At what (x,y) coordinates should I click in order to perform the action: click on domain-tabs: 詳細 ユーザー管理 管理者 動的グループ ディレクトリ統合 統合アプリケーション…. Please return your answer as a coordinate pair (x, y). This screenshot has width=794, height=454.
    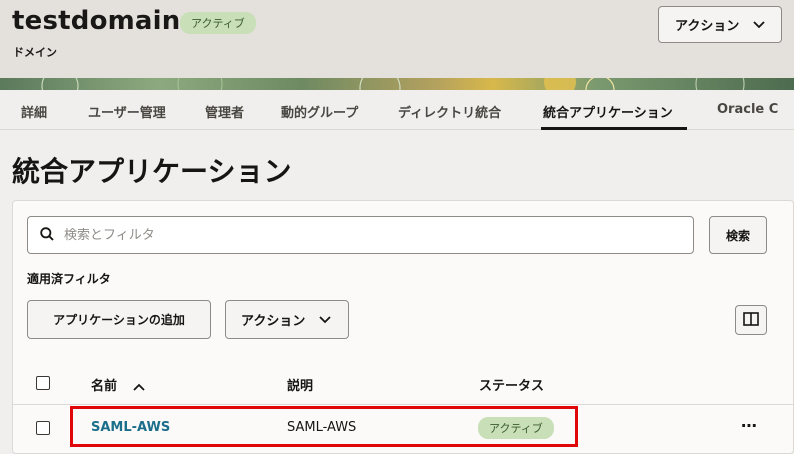
    Looking at the image, I should click on (397, 110).